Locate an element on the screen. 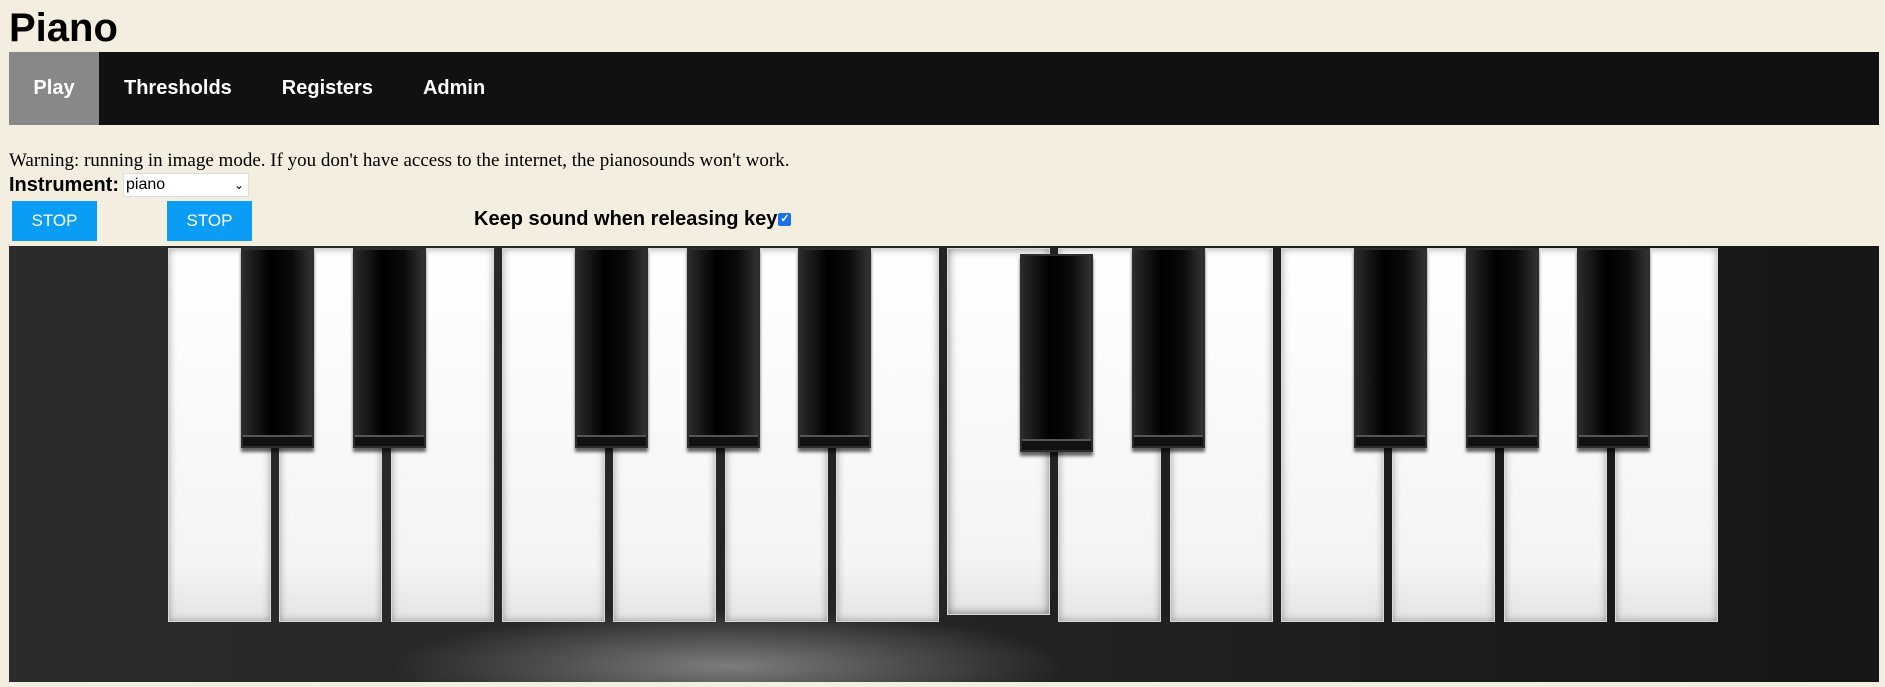 This screenshot has height=687, width=1885. main-nav: Play Thresholds Registers Admin is located at coordinates (944, 88).